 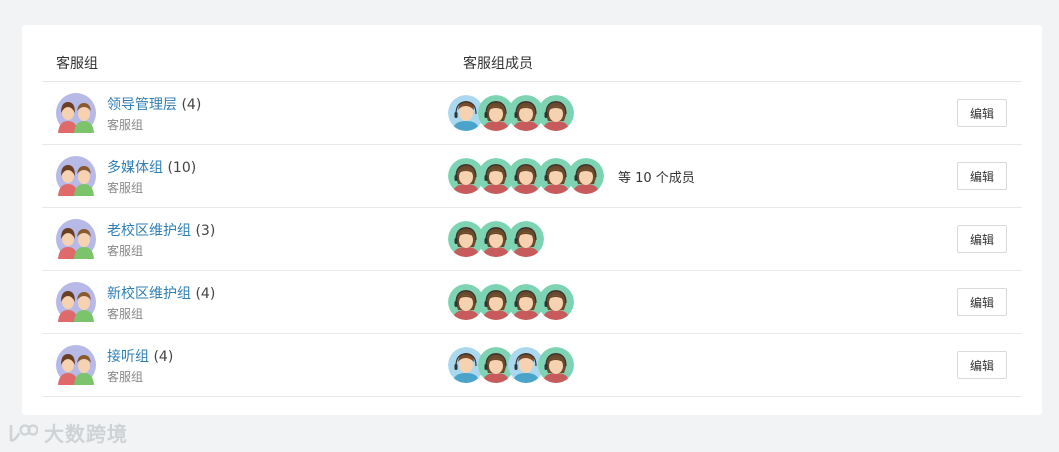 I want to click on group-title: 新校区维护组 (4), so click(x=161, y=293).